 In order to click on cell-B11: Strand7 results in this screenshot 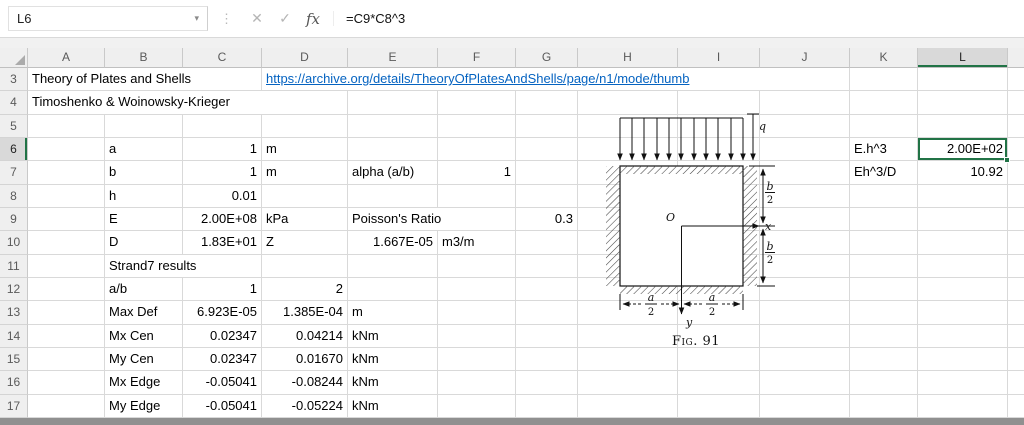, I will do `click(183, 266)`.